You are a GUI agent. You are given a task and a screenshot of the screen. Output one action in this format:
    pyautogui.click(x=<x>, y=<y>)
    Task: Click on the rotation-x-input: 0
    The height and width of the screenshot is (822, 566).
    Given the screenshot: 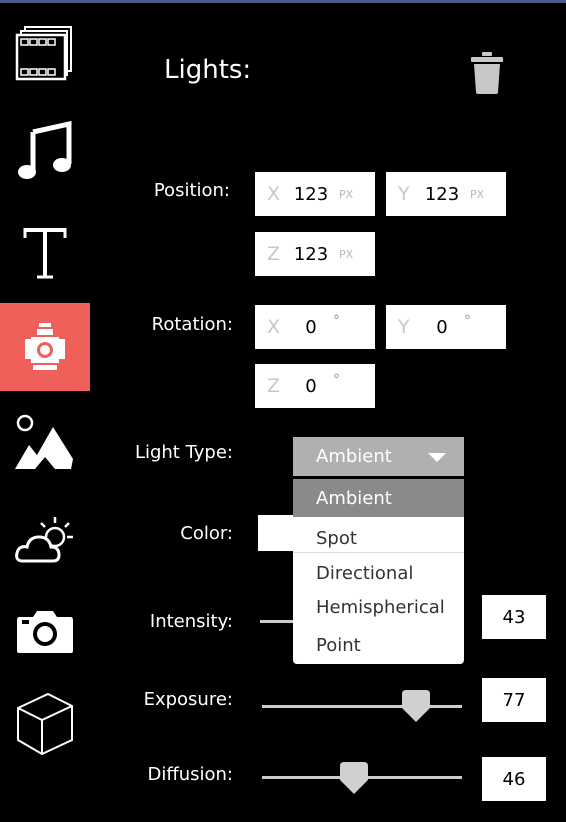 What is the action you would take?
    pyautogui.click(x=311, y=327)
    